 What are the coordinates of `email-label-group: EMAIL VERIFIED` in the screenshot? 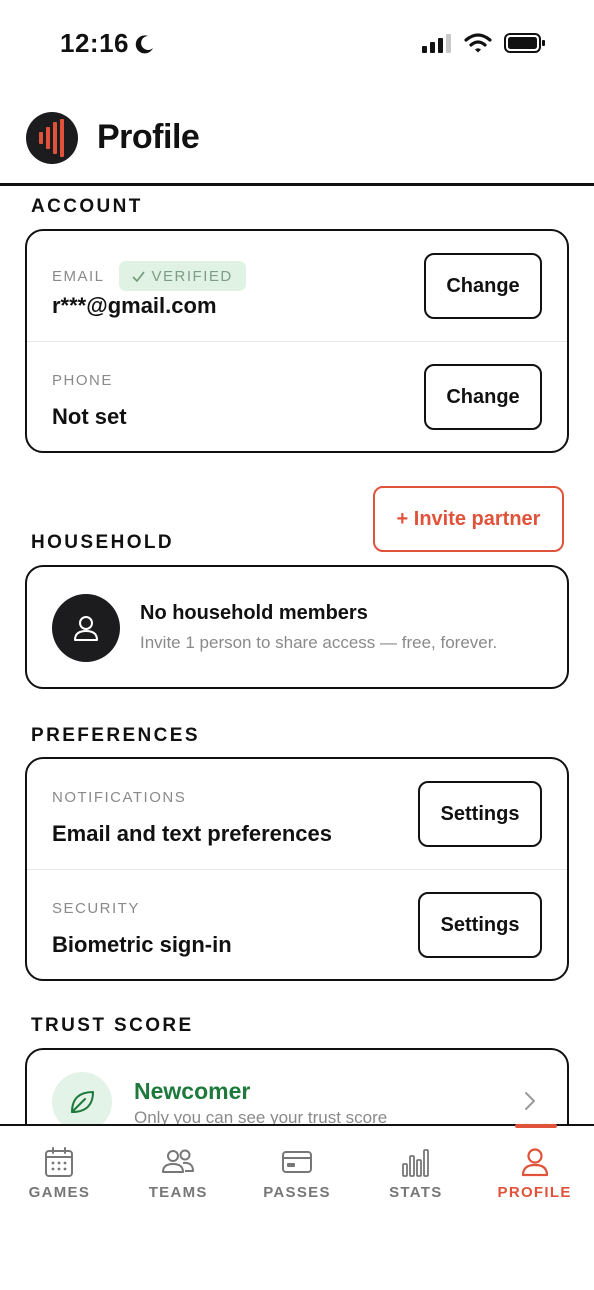 It's located at (149, 276).